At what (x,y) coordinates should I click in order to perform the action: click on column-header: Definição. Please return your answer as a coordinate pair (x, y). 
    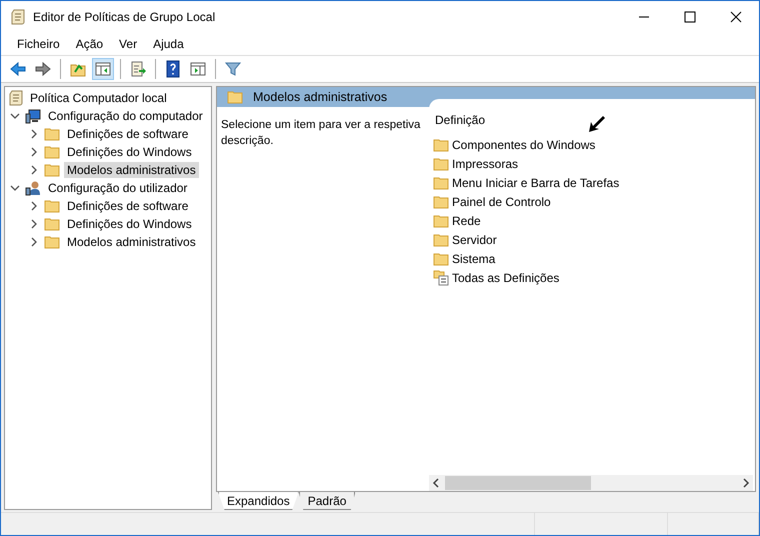
    Looking at the image, I should click on (460, 120).